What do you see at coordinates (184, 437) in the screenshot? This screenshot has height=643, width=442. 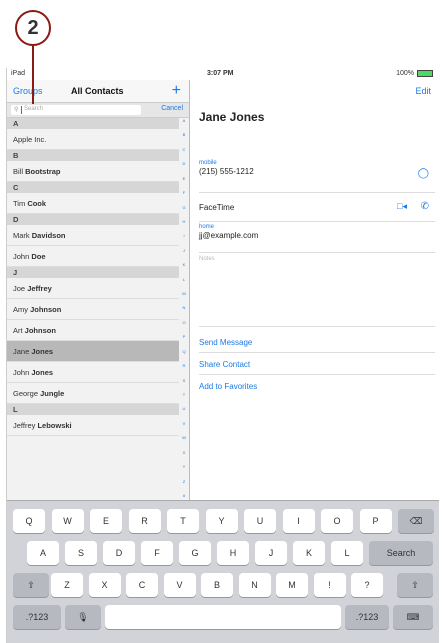 I see `index-letter: W` at bounding box center [184, 437].